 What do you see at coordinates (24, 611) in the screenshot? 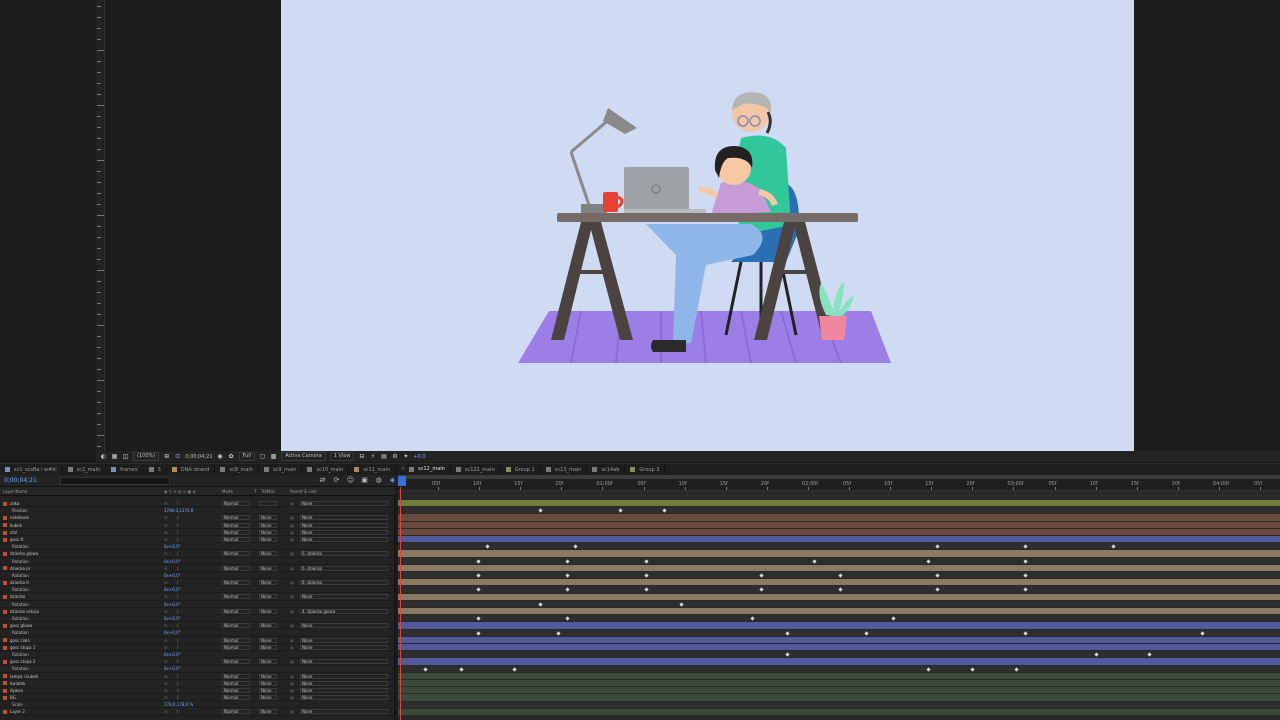
I see `layer-name: dziecko sekcja` at bounding box center [24, 611].